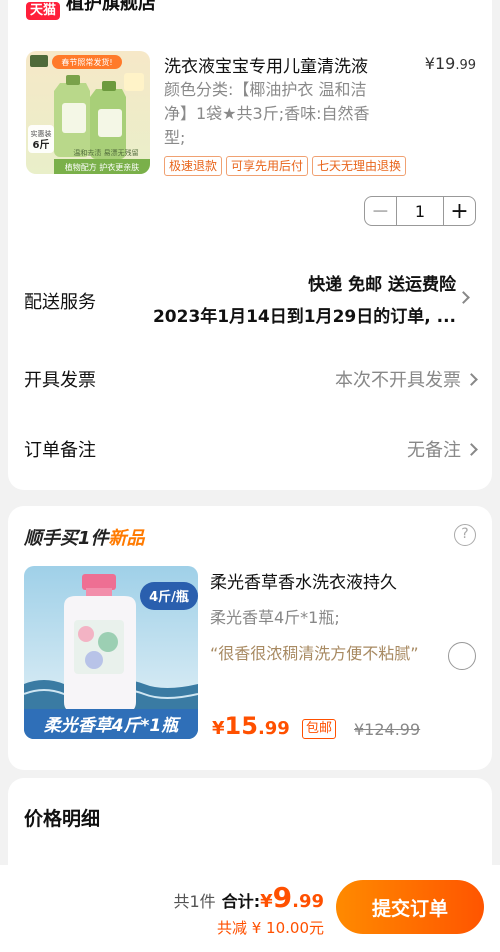 The width and height of the screenshot is (500, 952). I want to click on price-int: 9, so click(282, 897).